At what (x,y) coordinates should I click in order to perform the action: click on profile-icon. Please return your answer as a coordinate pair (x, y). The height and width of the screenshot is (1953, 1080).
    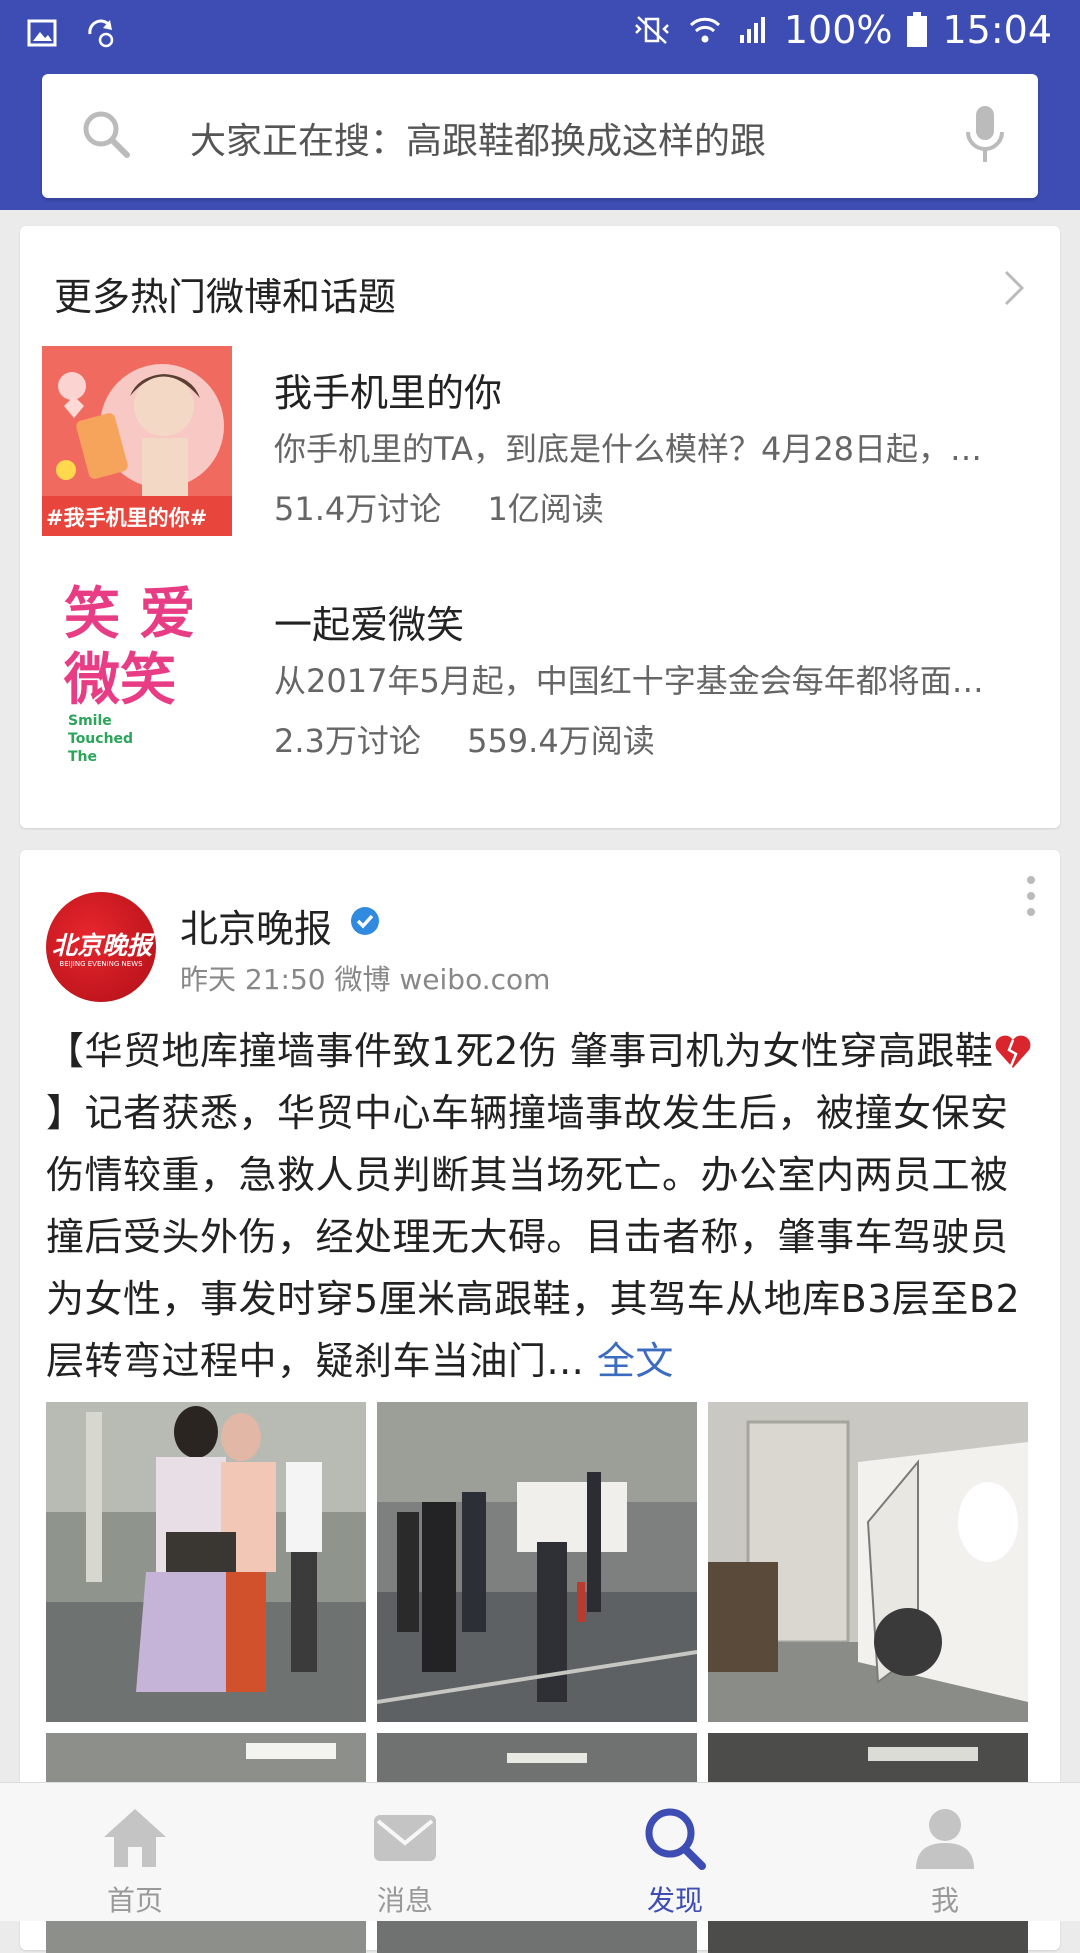
    Looking at the image, I should click on (945, 1839).